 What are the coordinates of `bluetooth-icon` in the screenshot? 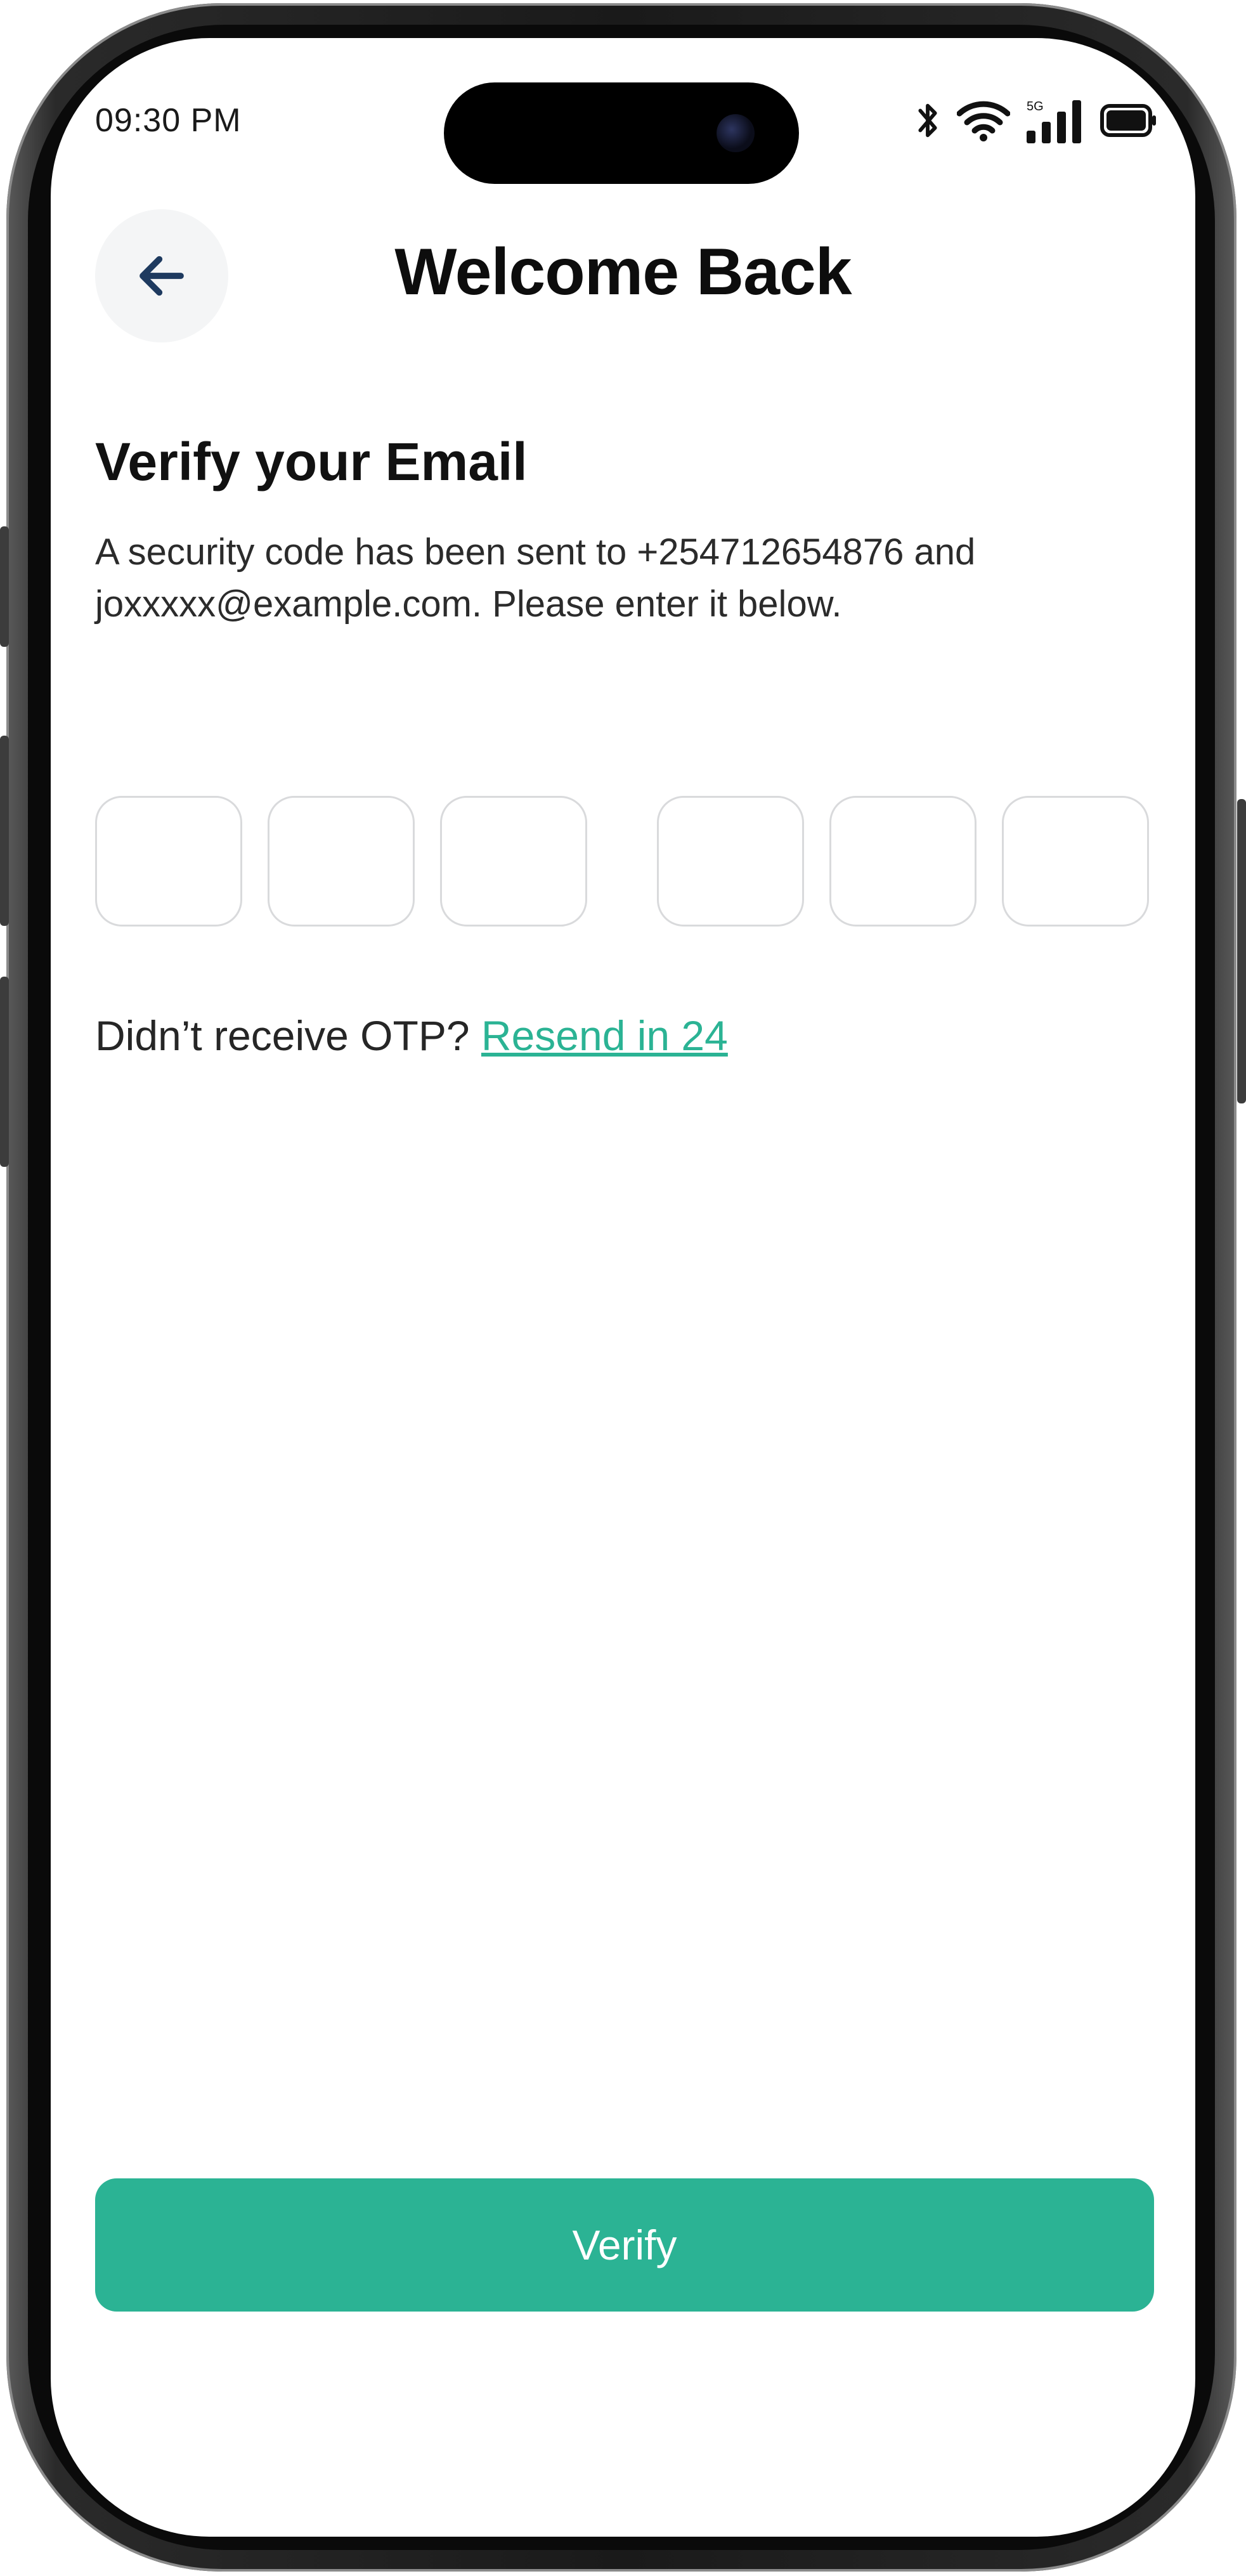 It's located at (927, 121).